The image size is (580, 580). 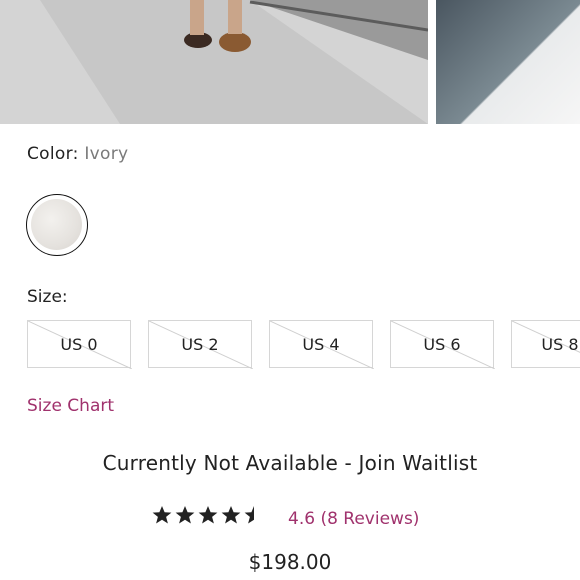 I want to click on size-option-us0: US 0, so click(x=79, y=344).